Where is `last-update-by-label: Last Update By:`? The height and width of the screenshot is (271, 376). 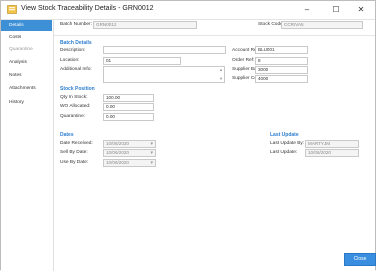 last-update-by-label: Last Update By: is located at coordinates (287, 143).